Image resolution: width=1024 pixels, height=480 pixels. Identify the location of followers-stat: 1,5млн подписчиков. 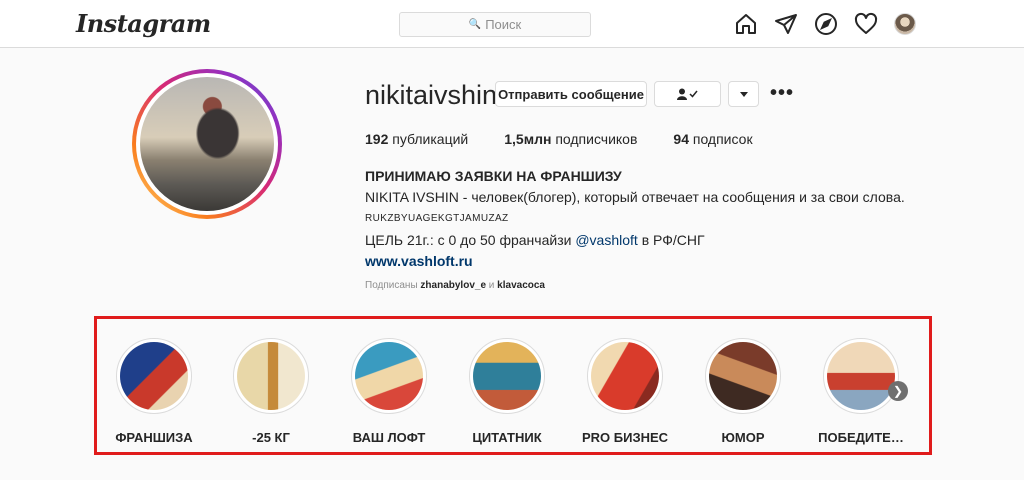
(570, 139).